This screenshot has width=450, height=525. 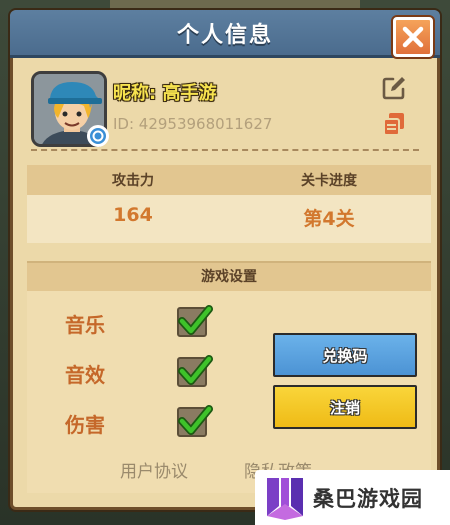 I want to click on close-button, so click(x=413, y=37).